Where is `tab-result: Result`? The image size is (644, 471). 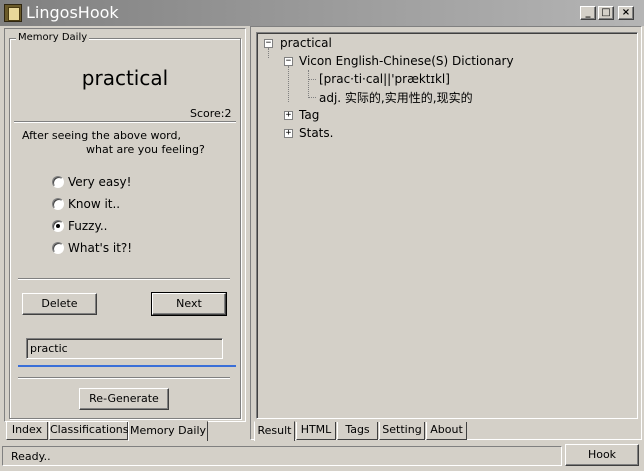
tab-result: Result is located at coordinates (274, 431).